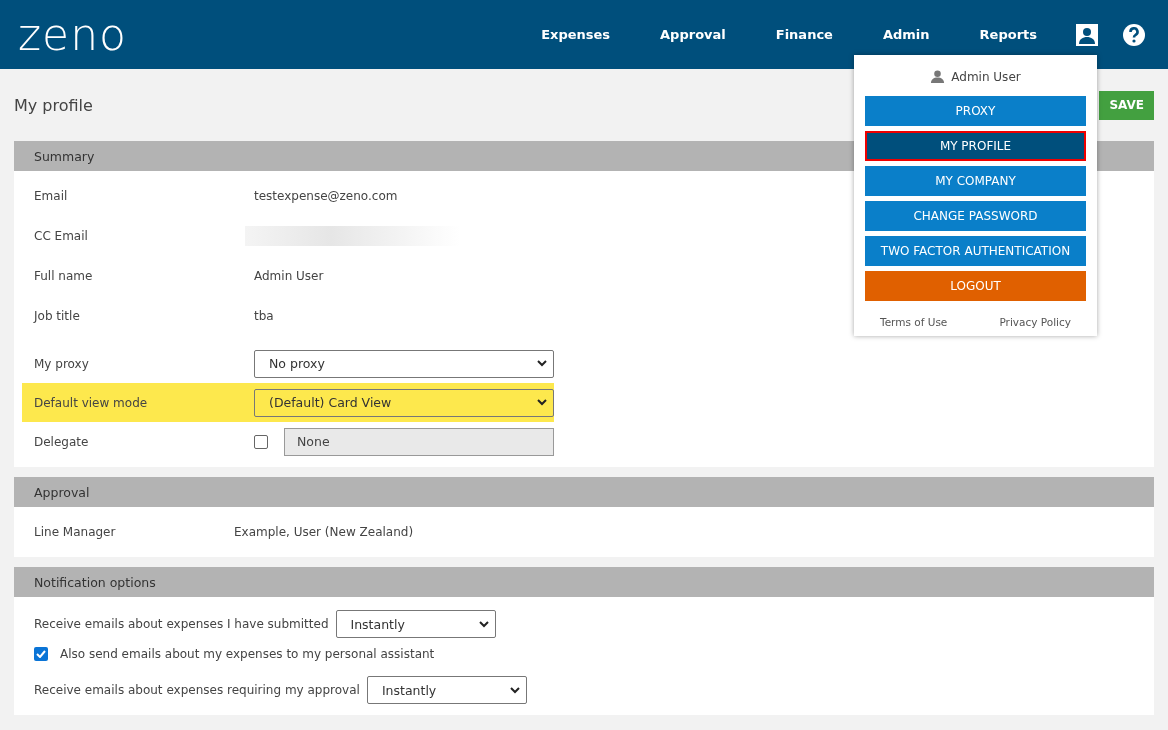 This screenshot has height=730, width=1168. What do you see at coordinates (914, 322) in the screenshot?
I see `footer-link: Terms of Use` at bounding box center [914, 322].